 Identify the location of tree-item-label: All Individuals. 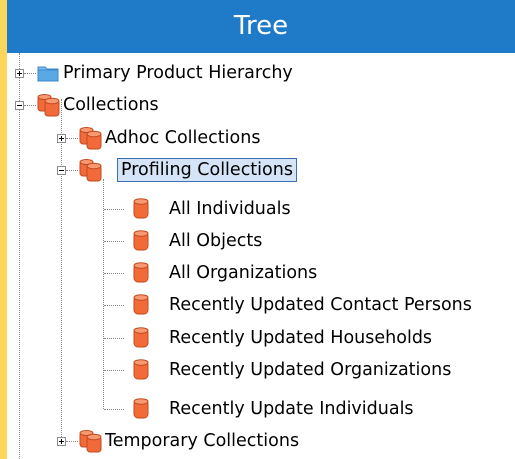
(230, 209).